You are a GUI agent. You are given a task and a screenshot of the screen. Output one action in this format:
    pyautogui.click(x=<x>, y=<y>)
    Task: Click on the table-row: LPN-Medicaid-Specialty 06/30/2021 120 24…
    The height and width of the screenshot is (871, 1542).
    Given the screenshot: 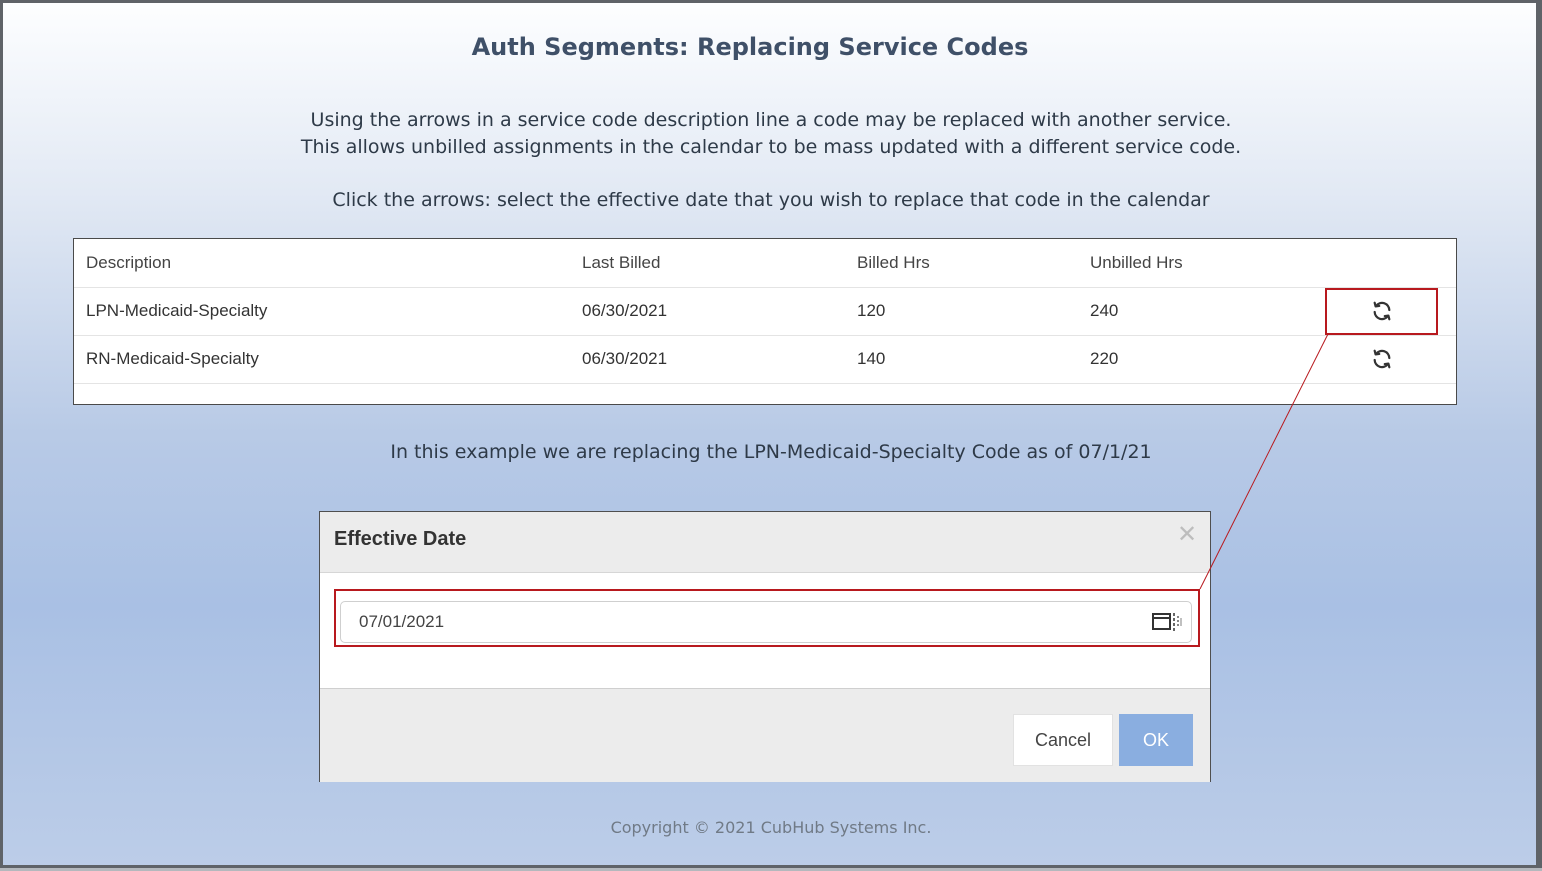 What is the action you would take?
    pyautogui.click(x=765, y=311)
    